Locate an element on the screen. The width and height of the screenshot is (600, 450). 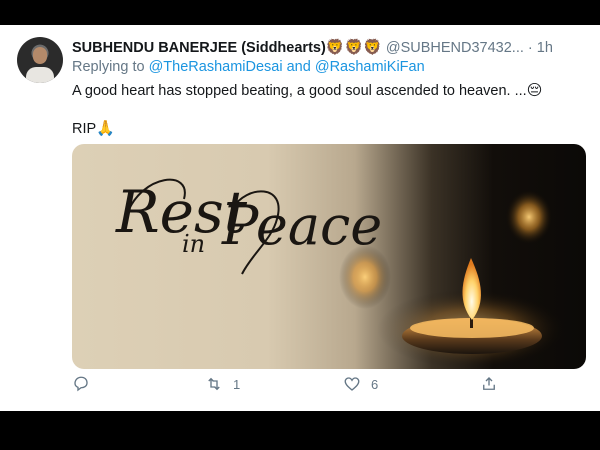
share-icon is located at coordinates (489, 383).